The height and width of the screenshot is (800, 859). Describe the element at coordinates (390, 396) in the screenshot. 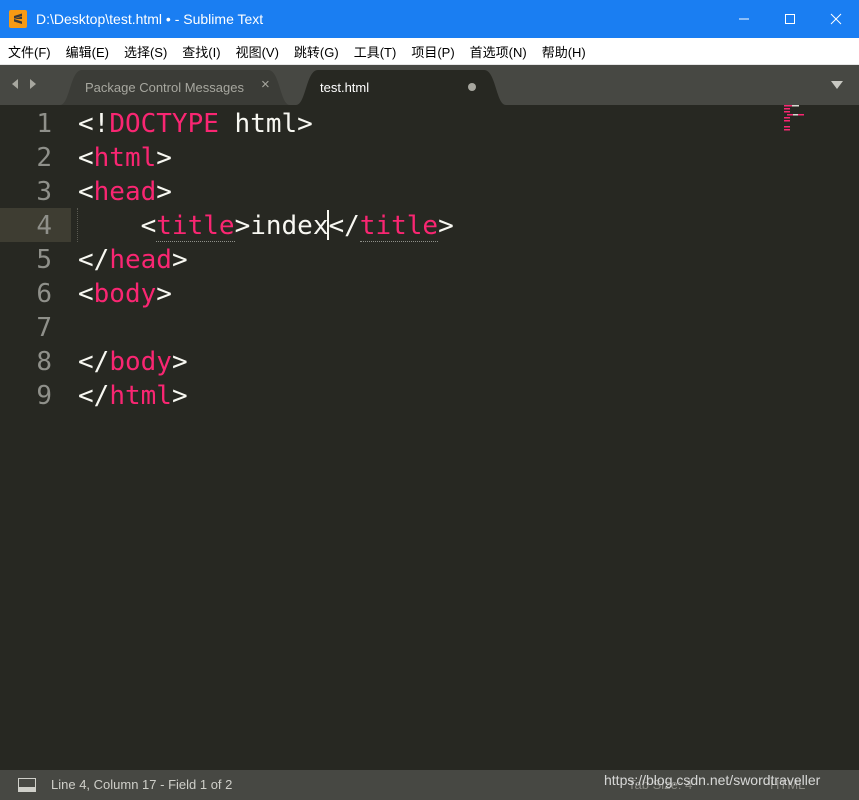

I see `code-line: 9 </html>` at that location.